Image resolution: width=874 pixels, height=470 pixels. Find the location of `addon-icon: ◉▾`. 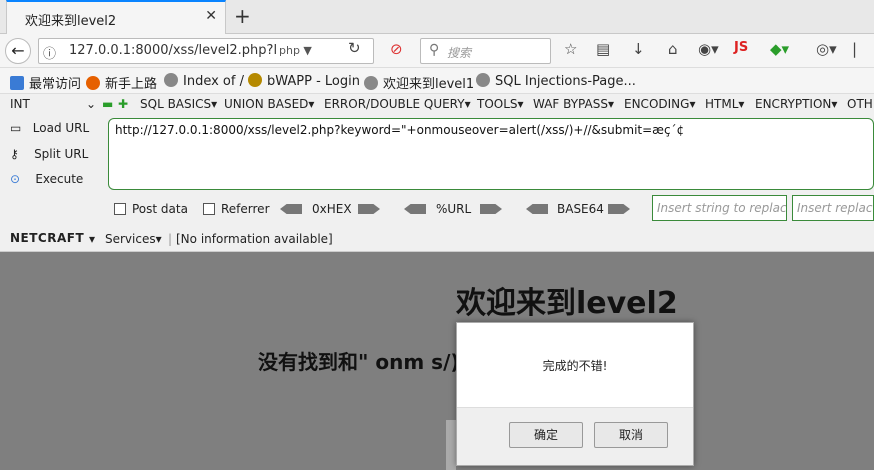

addon-icon: ◉▾ is located at coordinates (708, 49).